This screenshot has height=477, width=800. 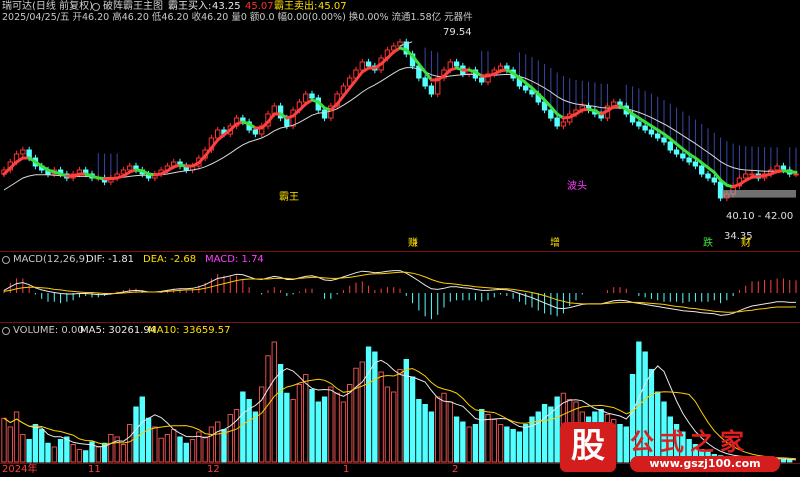 What do you see at coordinates (705, 464) in the screenshot?
I see `logo-url: www.gszj100.com` at bounding box center [705, 464].